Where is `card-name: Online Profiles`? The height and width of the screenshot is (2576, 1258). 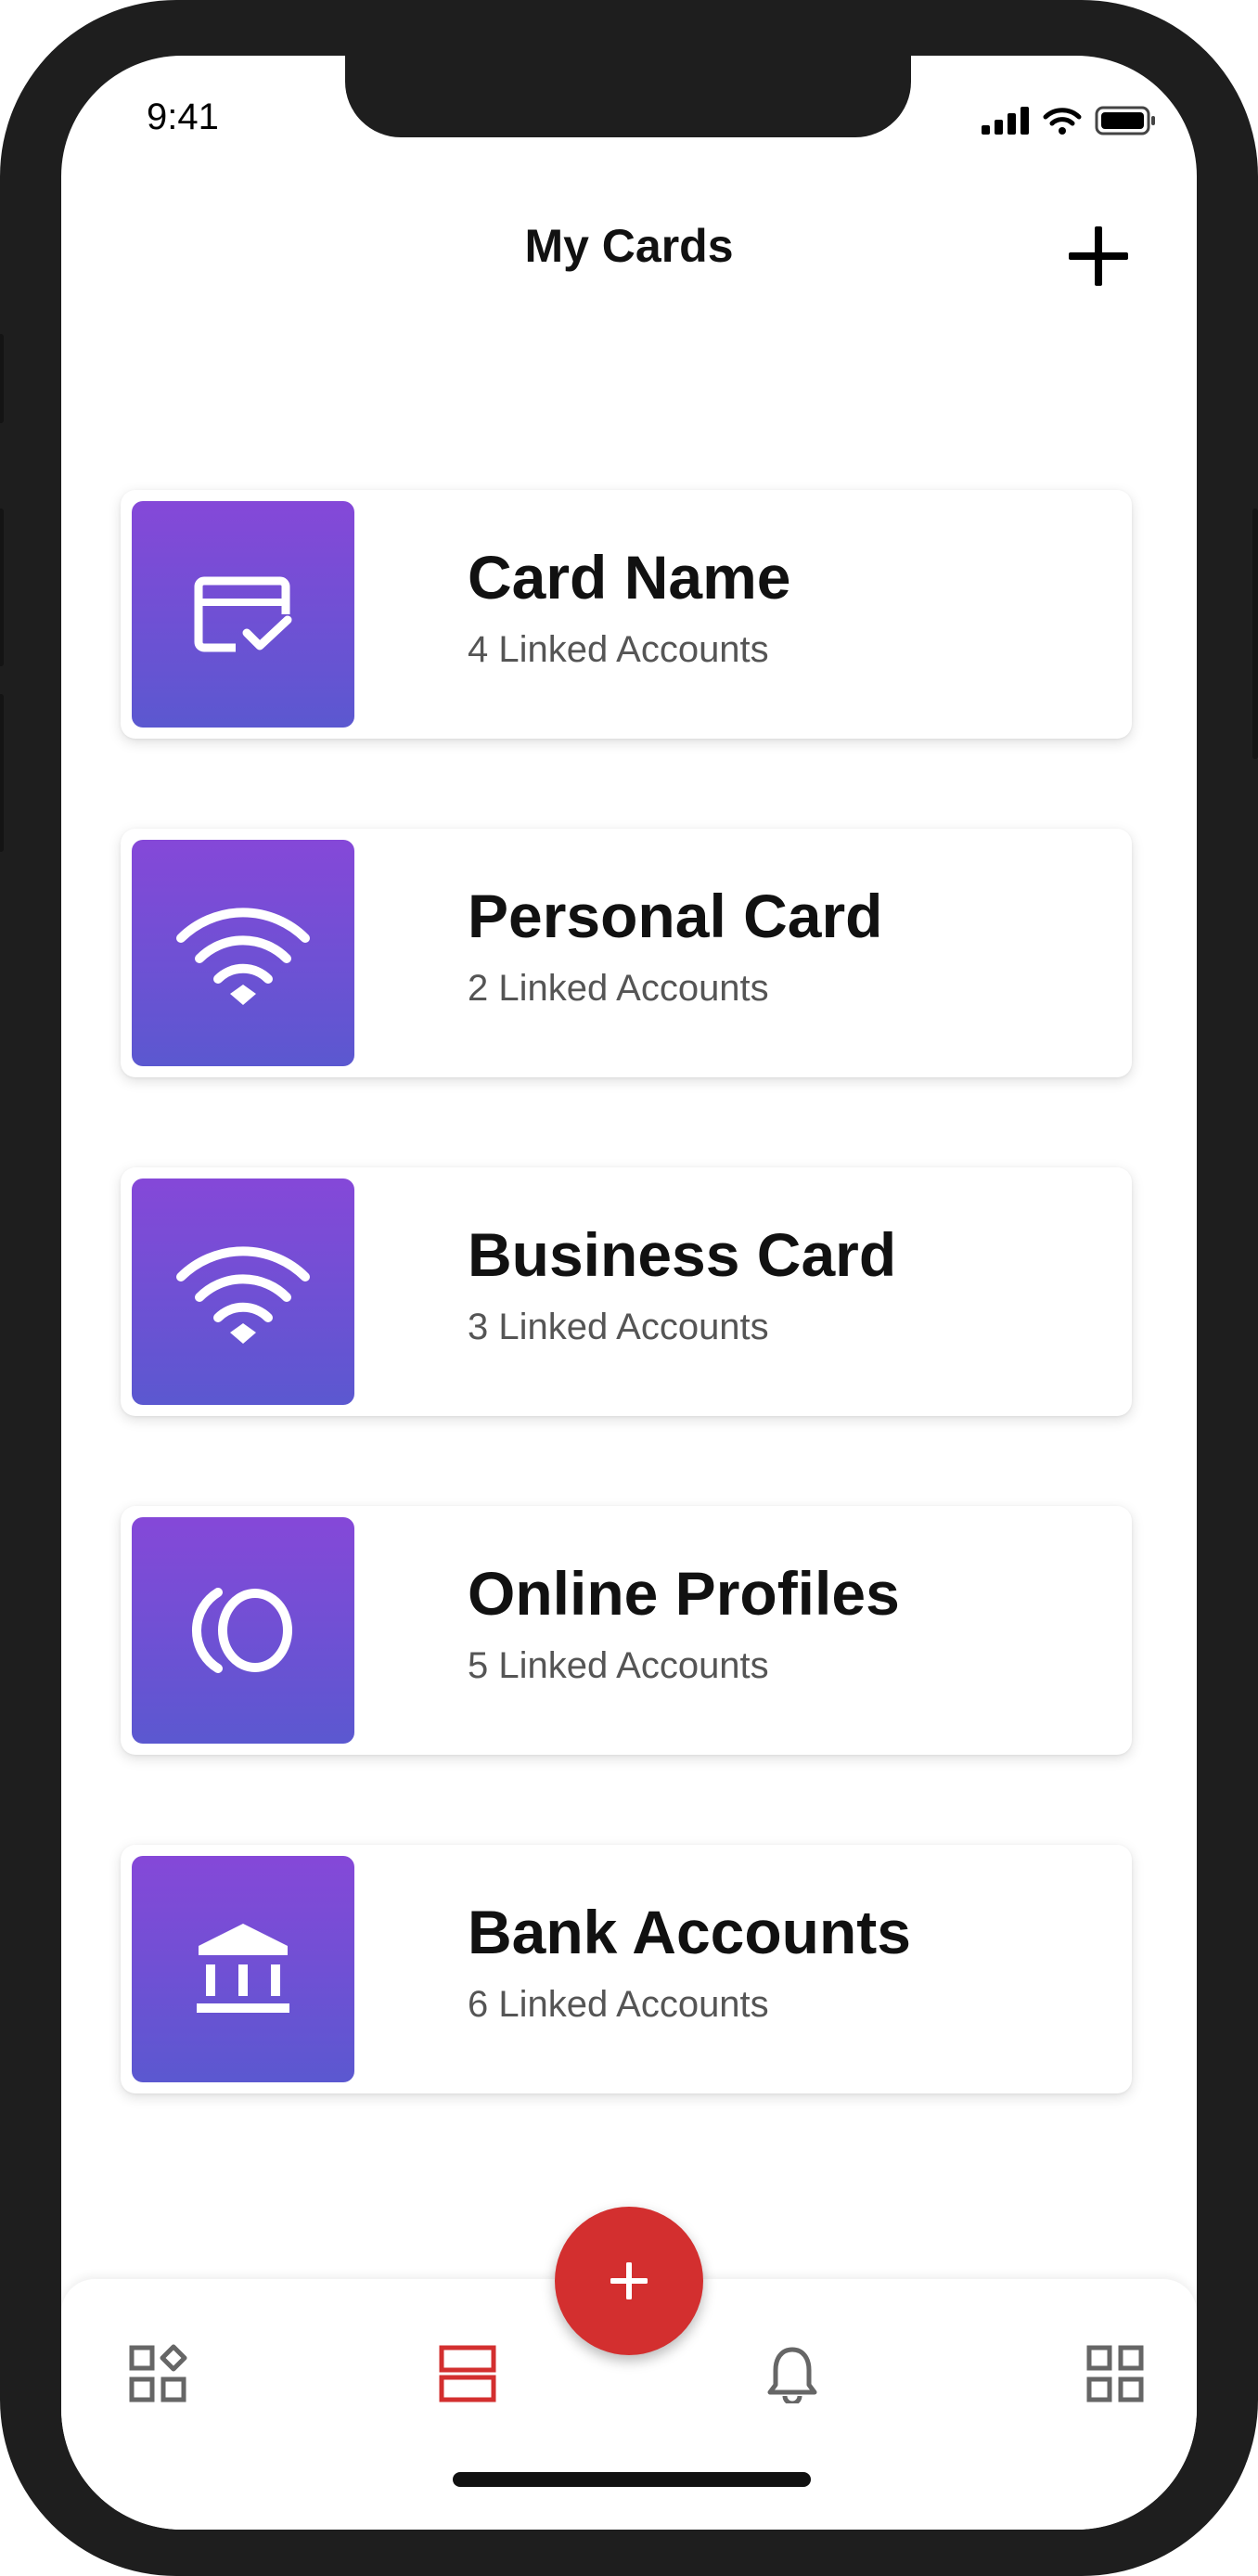
card-name: Online Profiles is located at coordinates (684, 1594).